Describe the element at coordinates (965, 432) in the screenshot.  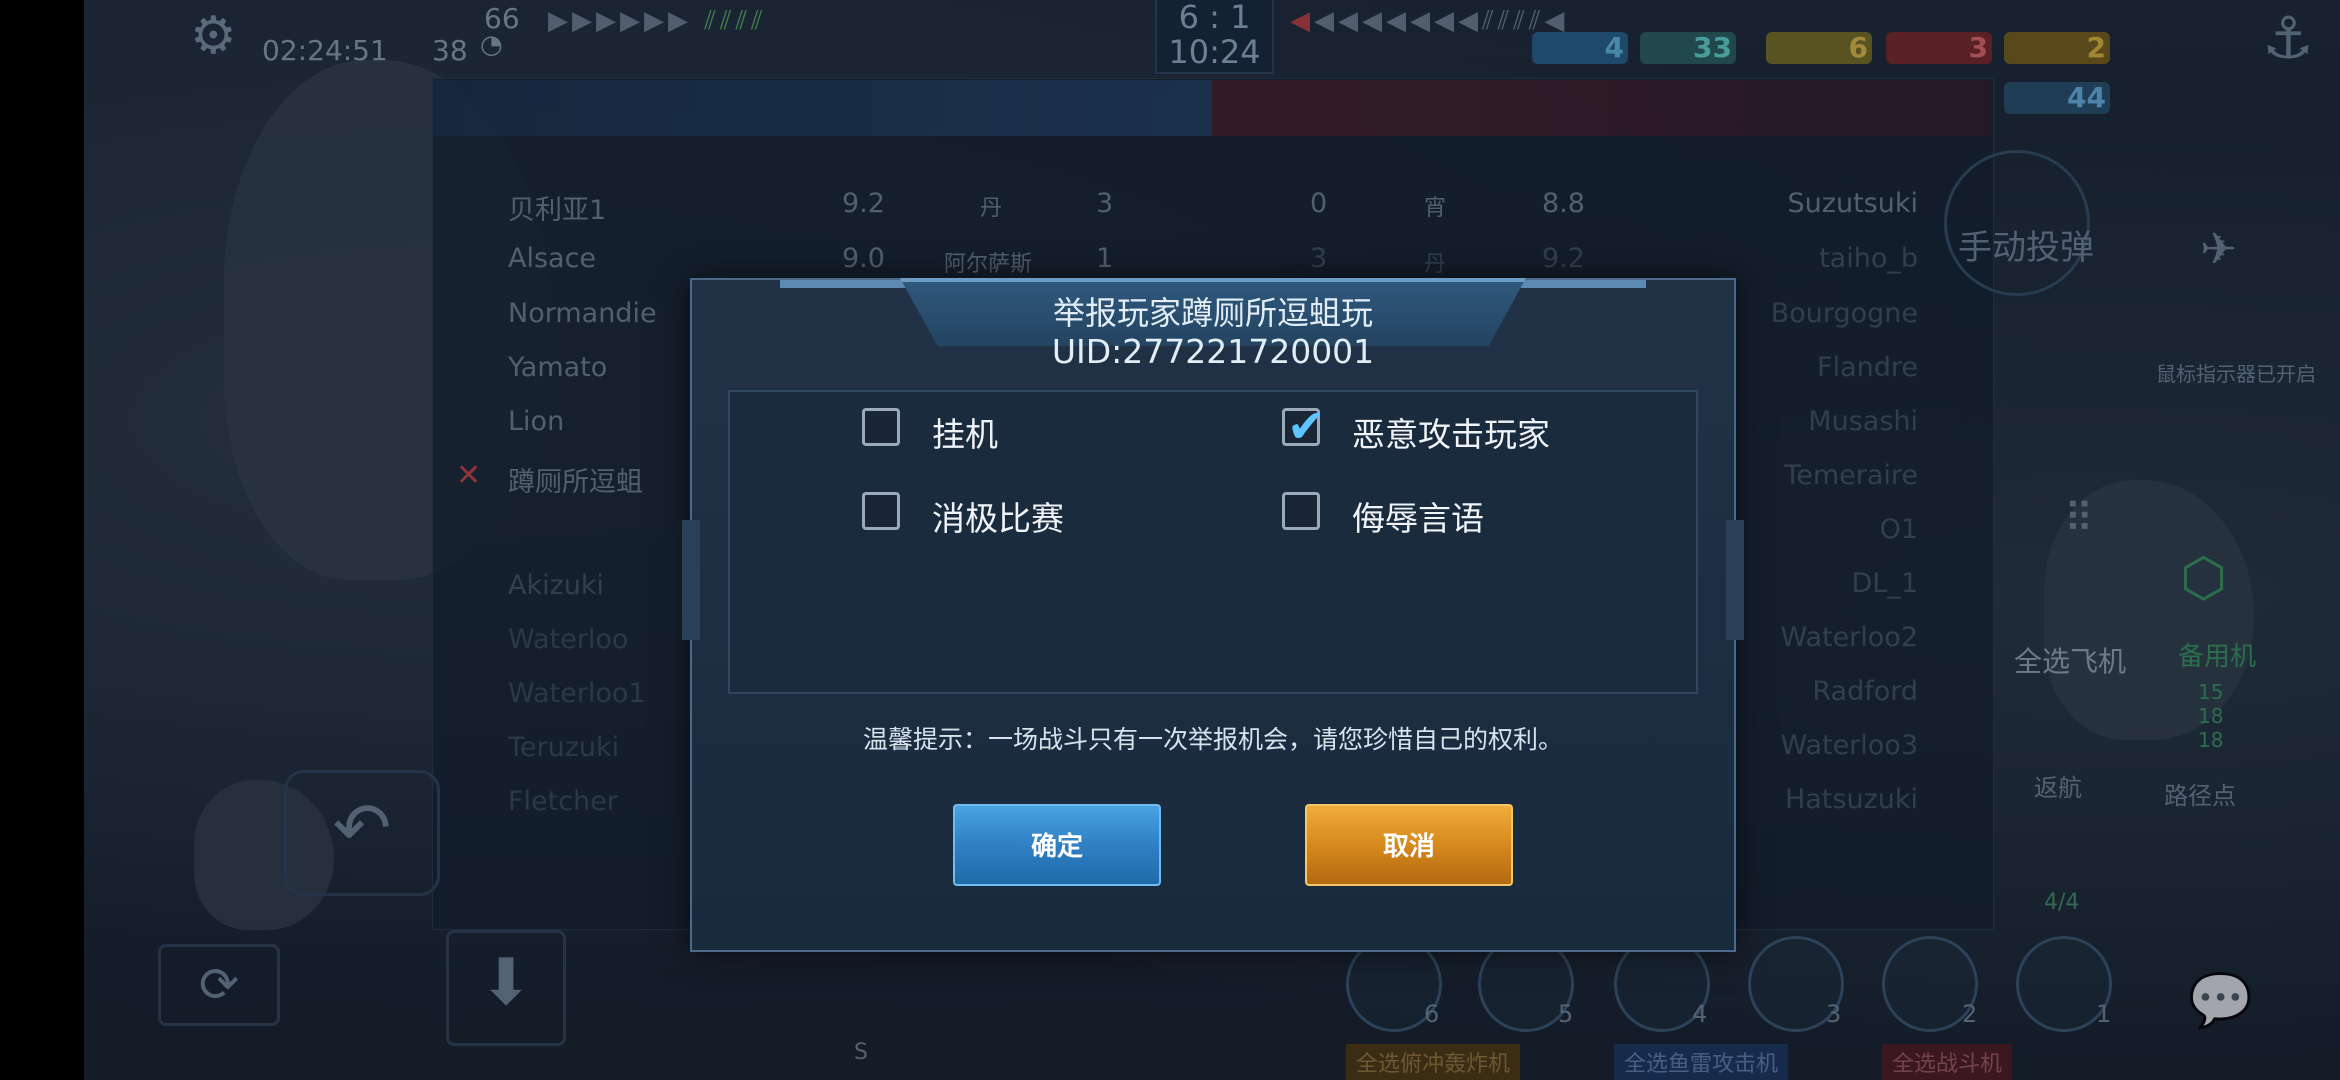
I see `option-label-afk: 挂机` at that location.